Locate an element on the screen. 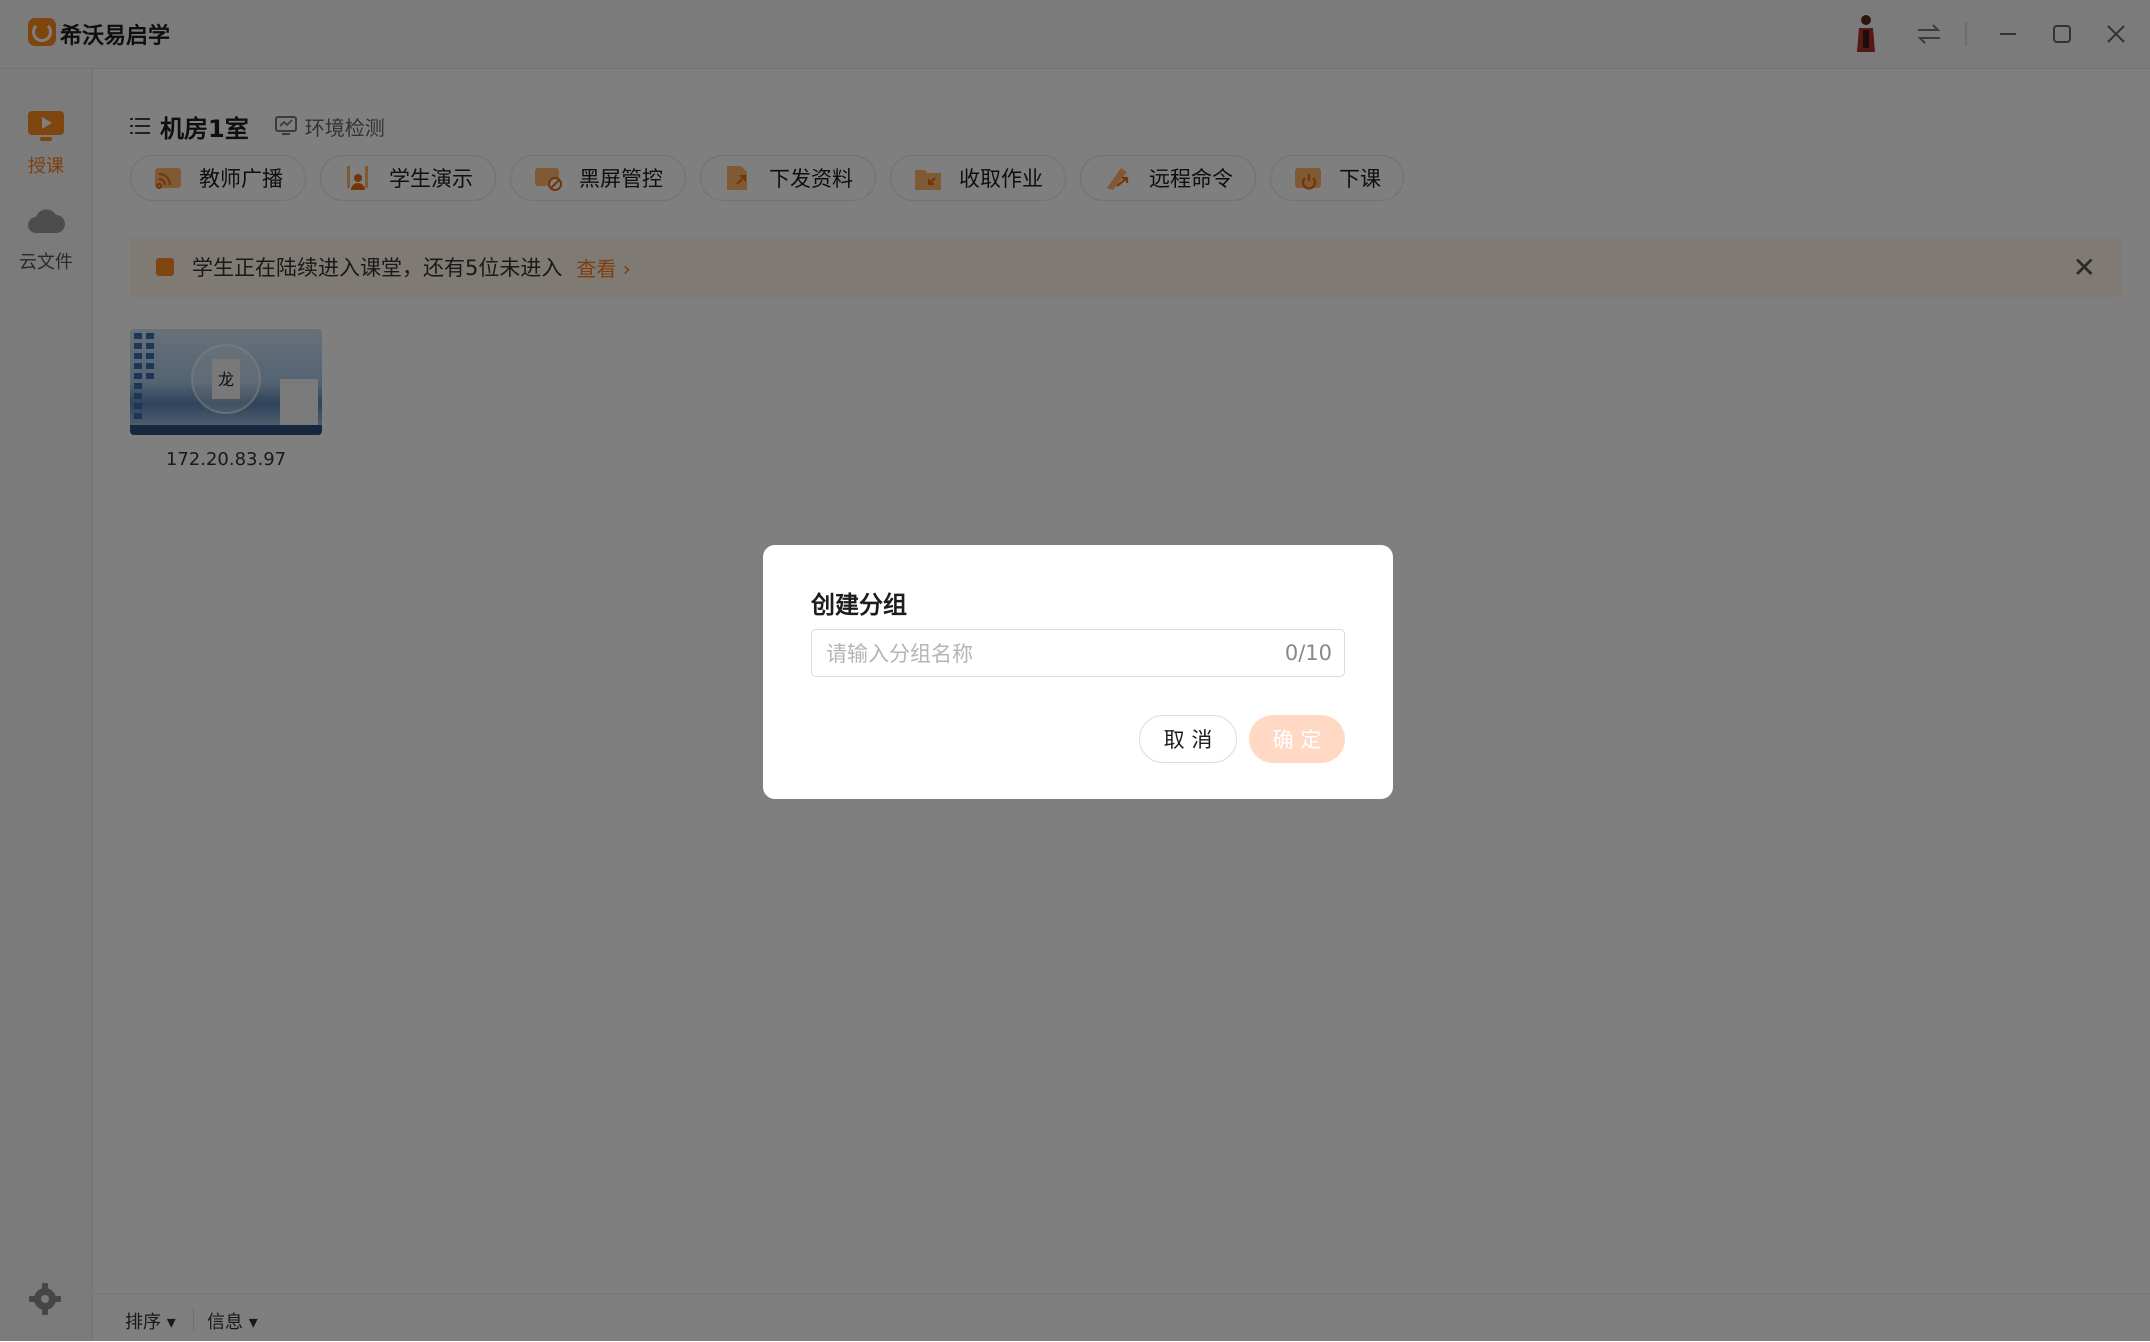 This screenshot has width=2150, height=1342. confirm-button: 确 定 is located at coordinates (1297, 739).